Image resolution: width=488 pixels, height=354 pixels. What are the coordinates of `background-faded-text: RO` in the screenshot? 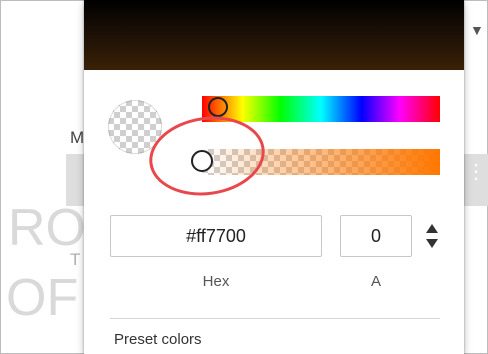 It's located at (47, 228).